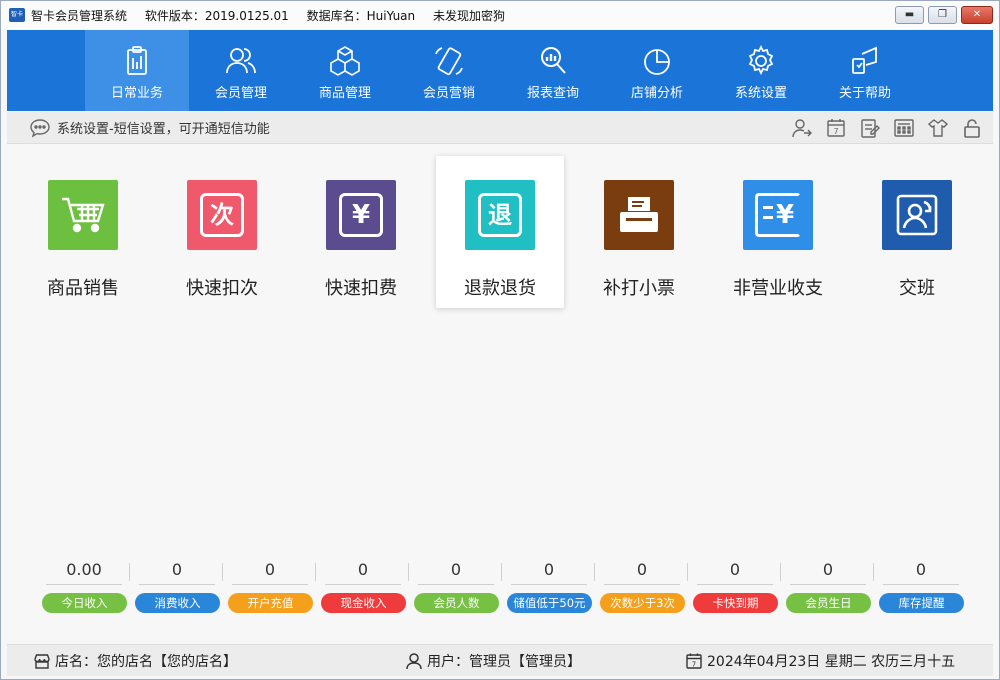 This screenshot has width=1000, height=680. I want to click on notepad-icon, so click(870, 128).